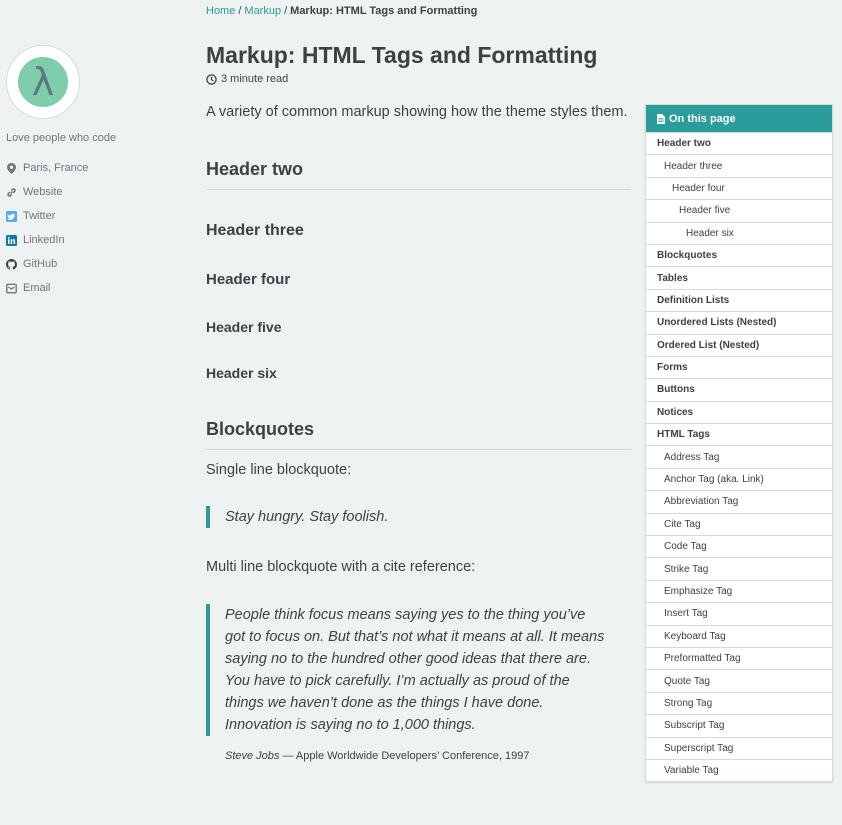 The image size is (842, 825). What do you see at coordinates (739, 523) in the screenshot?
I see `toc-item: Cite Tag` at bounding box center [739, 523].